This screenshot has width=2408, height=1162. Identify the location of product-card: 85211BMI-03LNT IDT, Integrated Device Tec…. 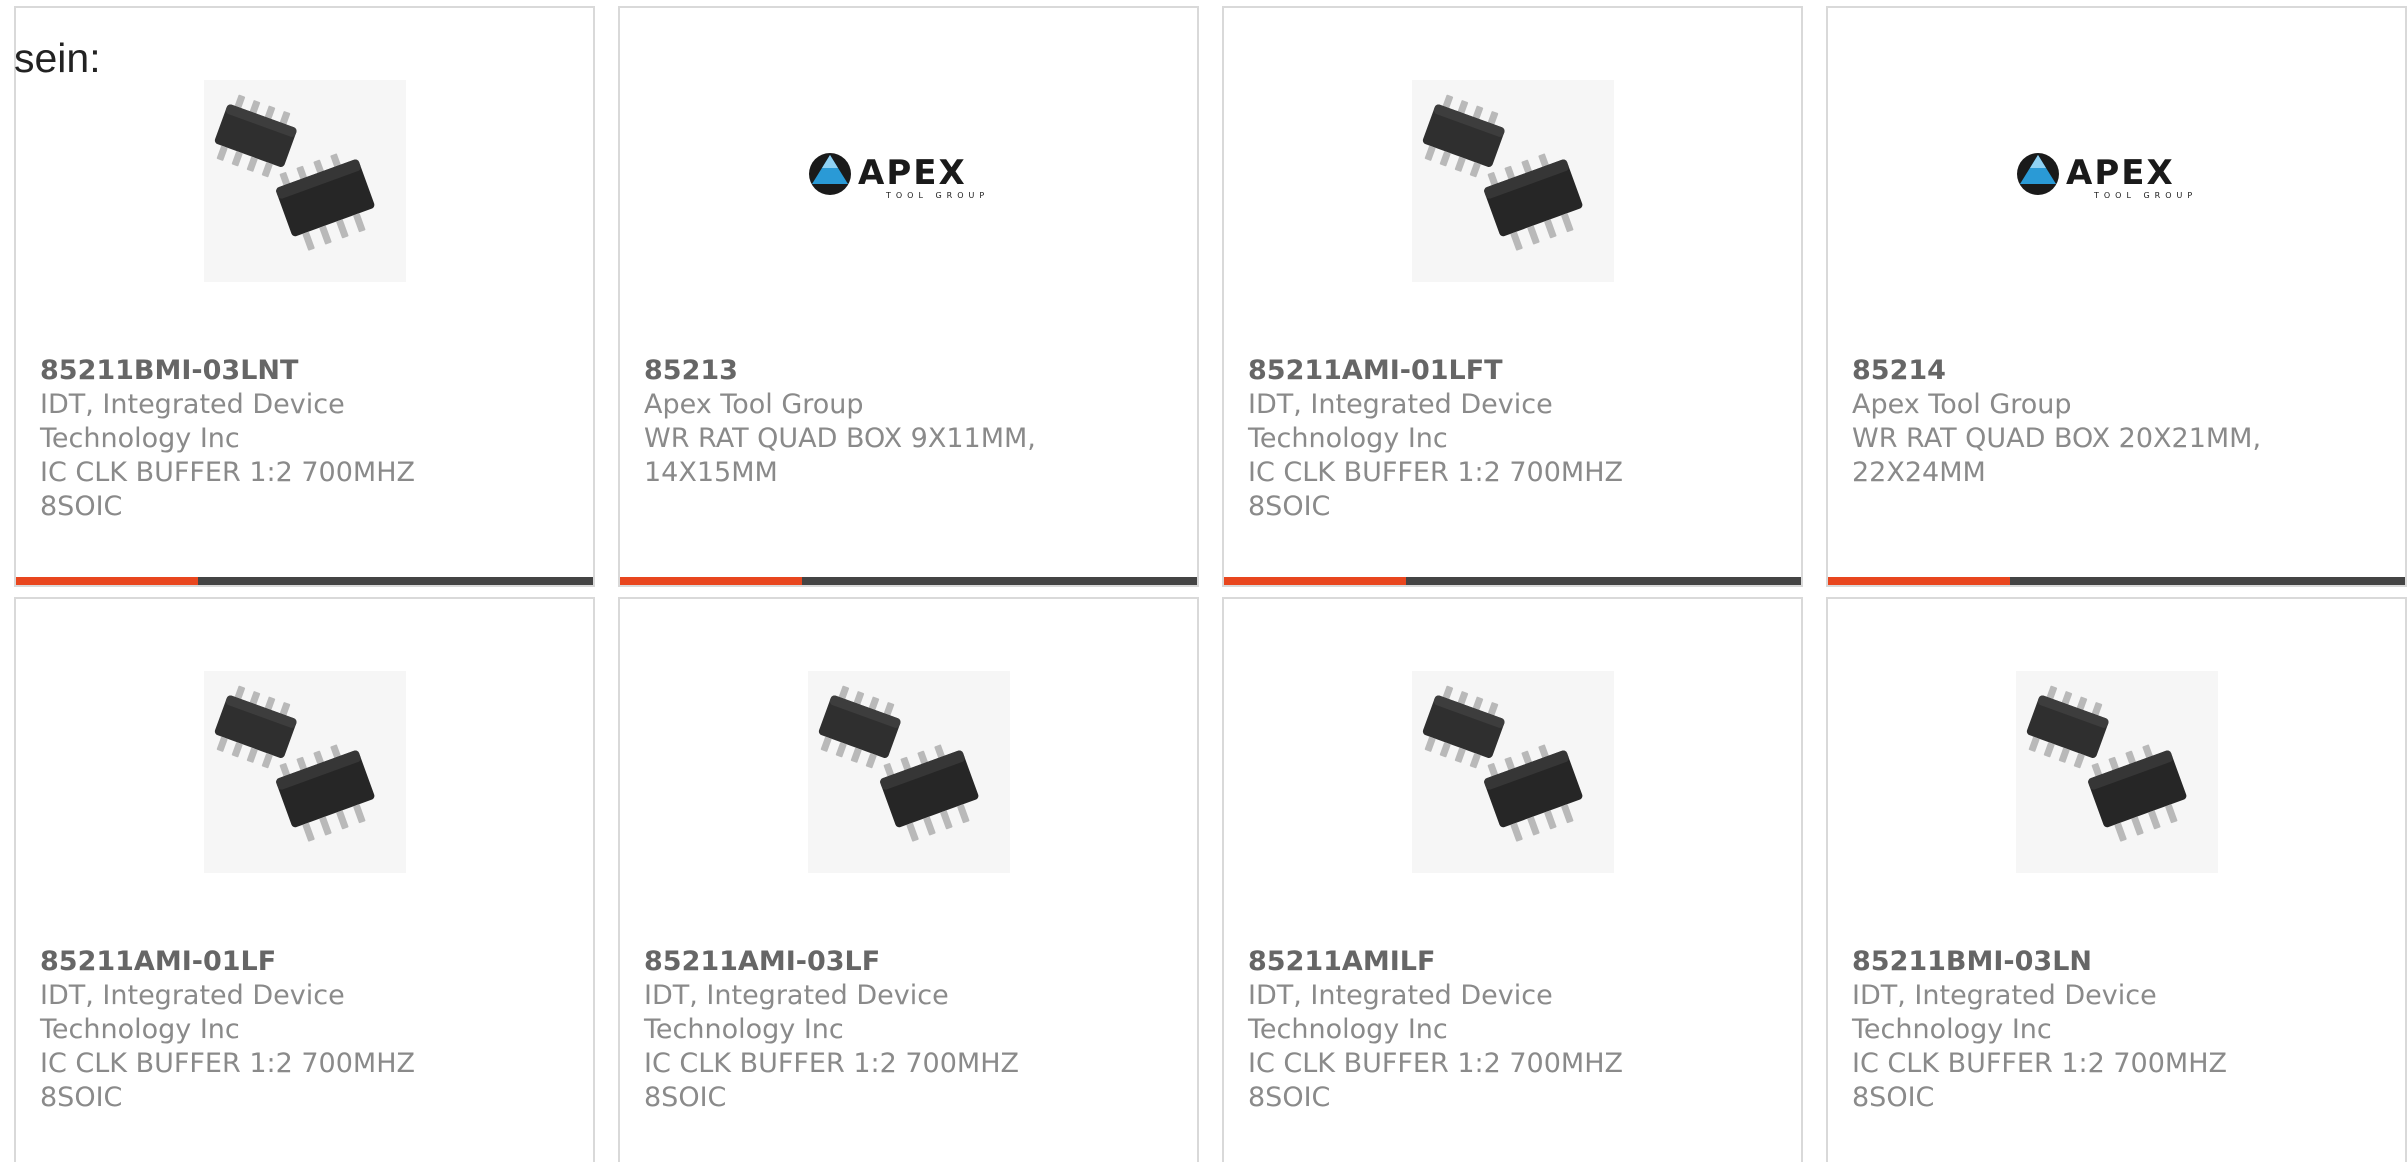
(304, 296).